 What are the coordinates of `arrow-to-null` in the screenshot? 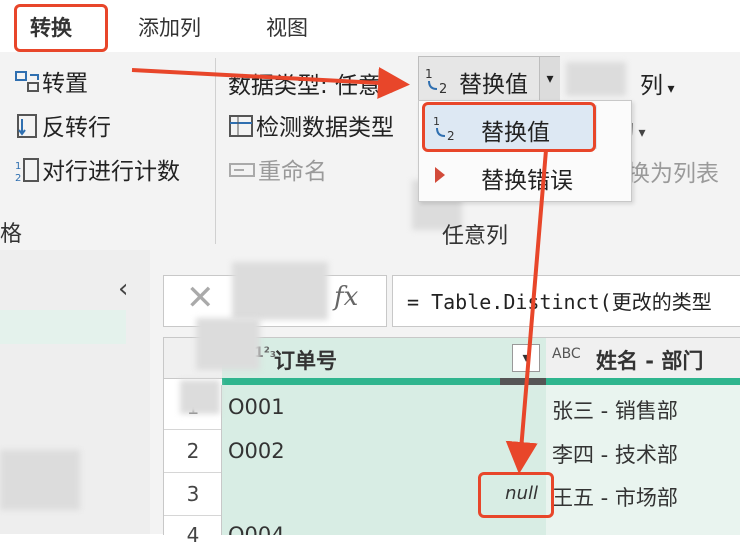 It's located at (526, 311).